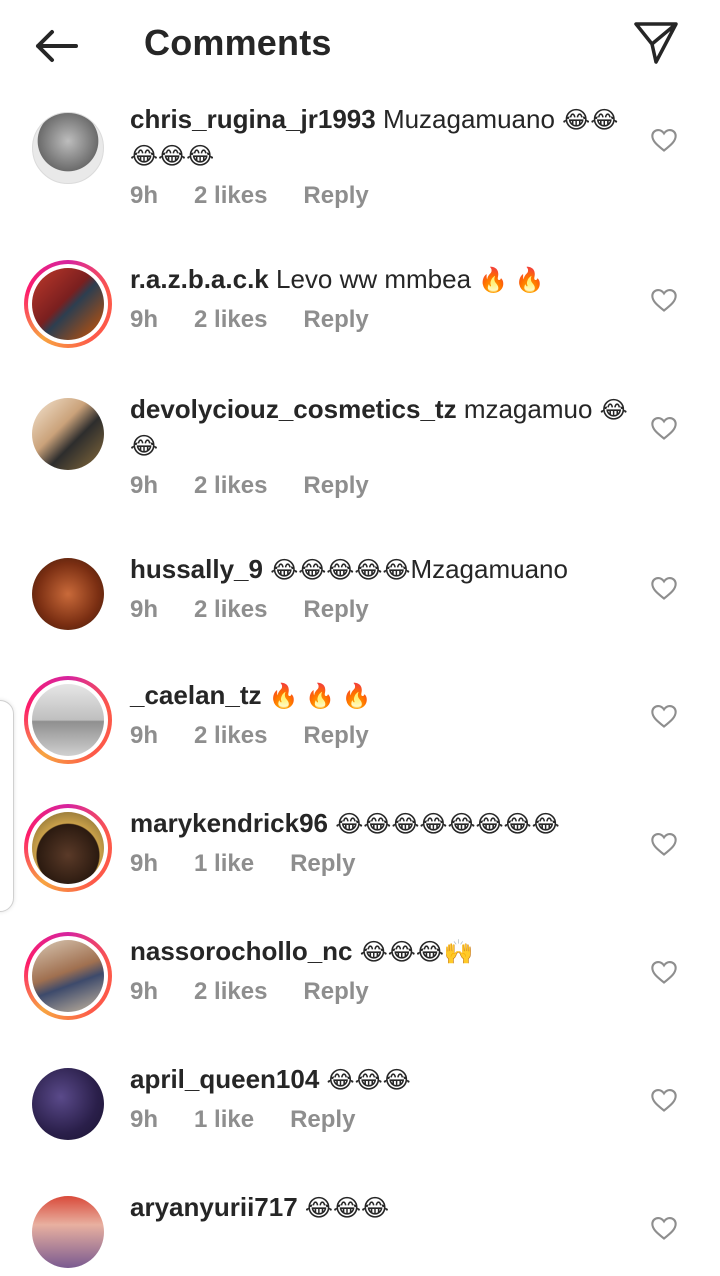 The width and height of the screenshot is (720, 1276). What do you see at coordinates (196, 695) in the screenshot?
I see `comment-username: _caelan_tz` at bounding box center [196, 695].